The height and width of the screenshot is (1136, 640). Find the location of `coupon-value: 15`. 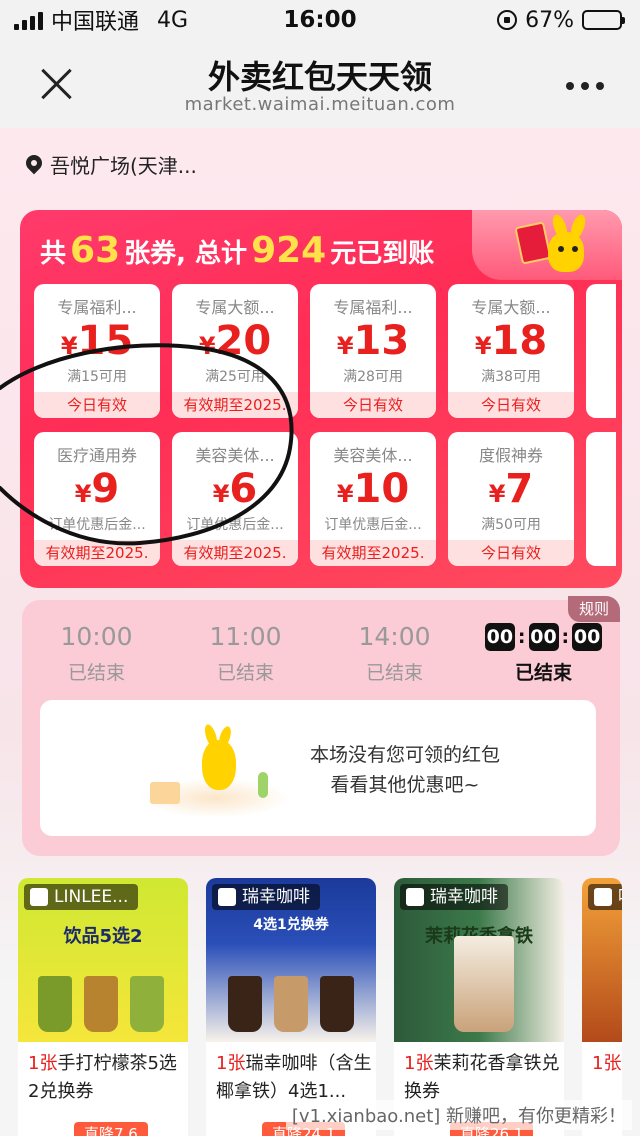

coupon-value: 15 is located at coordinates (105, 341).